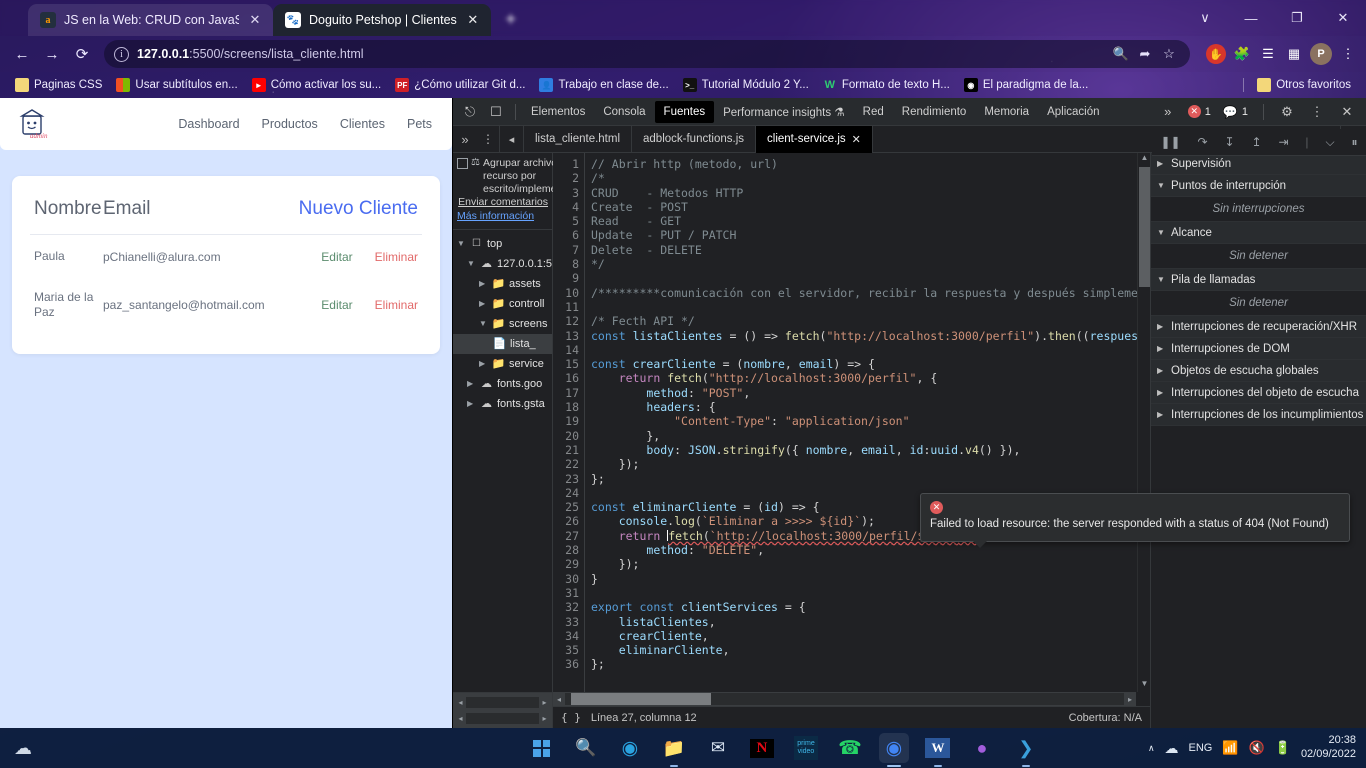 The image size is (1366, 768). I want to click on file-tab-adblock-functions: adblock-functions.js, so click(694, 139).